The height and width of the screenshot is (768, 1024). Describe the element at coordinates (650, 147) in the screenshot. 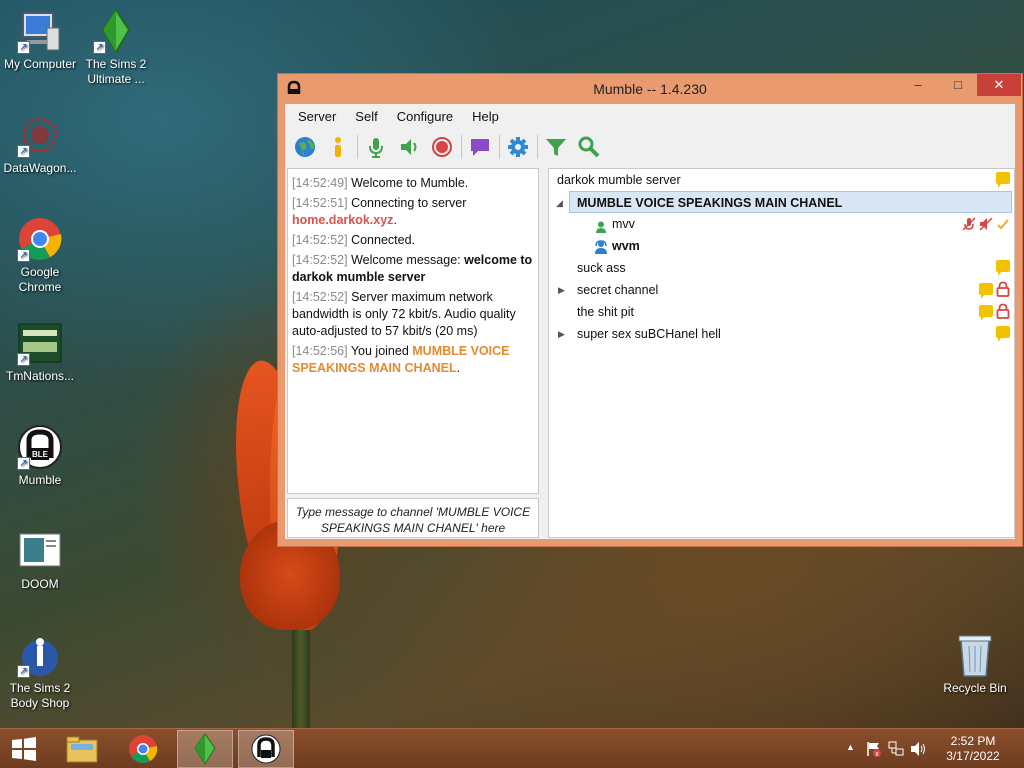

I see `toolbar` at that location.